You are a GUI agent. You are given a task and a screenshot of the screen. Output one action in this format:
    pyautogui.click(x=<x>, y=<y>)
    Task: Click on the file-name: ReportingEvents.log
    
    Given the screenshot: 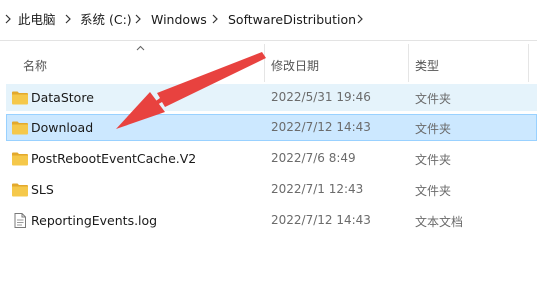 What is the action you would take?
    pyautogui.click(x=94, y=220)
    